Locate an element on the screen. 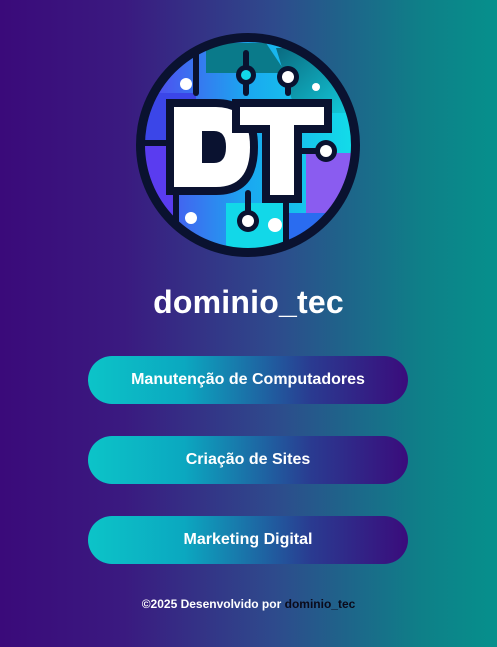 Image resolution: width=497 pixels, height=647 pixels. link-button-marketing-digital: Marketing Digital is located at coordinates (248, 540).